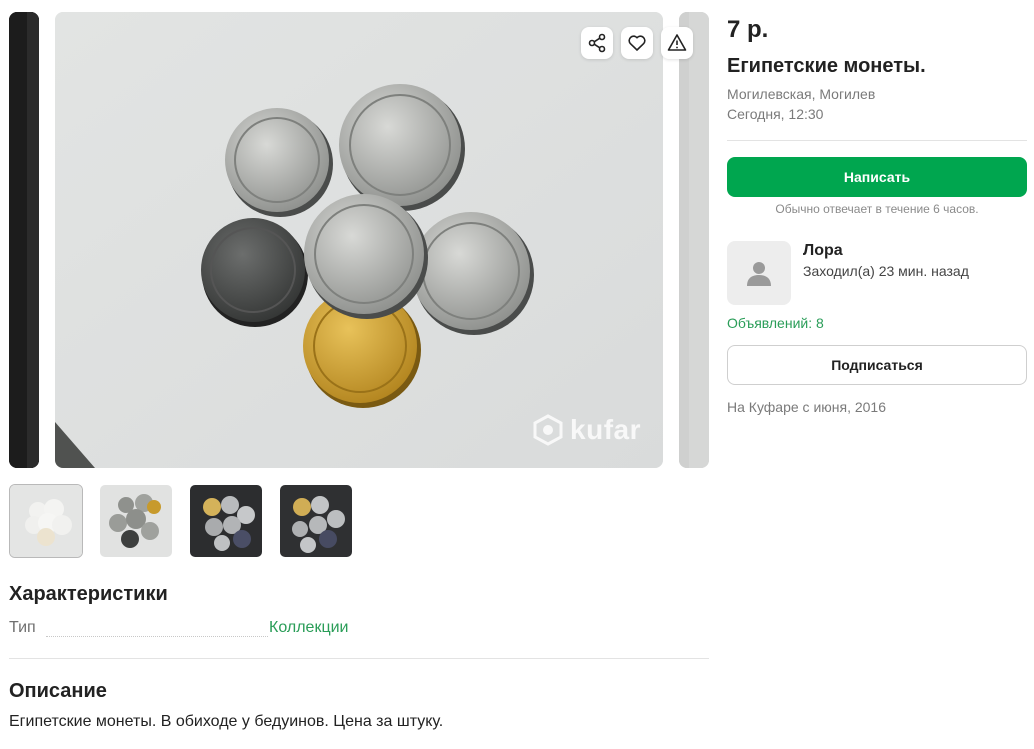 This screenshot has width=1034, height=749. What do you see at coordinates (308, 628) in the screenshot?
I see `characteristic-value-link: Коллекции` at bounding box center [308, 628].